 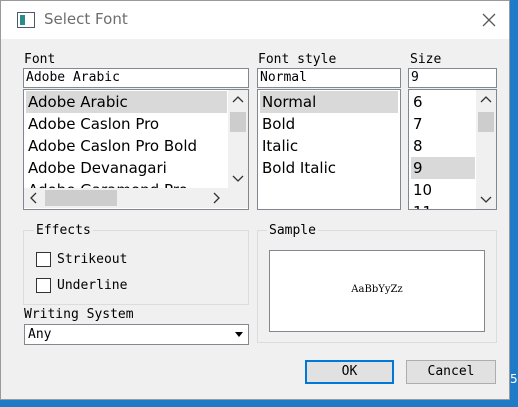 What do you see at coordinates (443, 205) in the screenshot?
I see `size-list-item: 11` at bounding box center [443, 205].